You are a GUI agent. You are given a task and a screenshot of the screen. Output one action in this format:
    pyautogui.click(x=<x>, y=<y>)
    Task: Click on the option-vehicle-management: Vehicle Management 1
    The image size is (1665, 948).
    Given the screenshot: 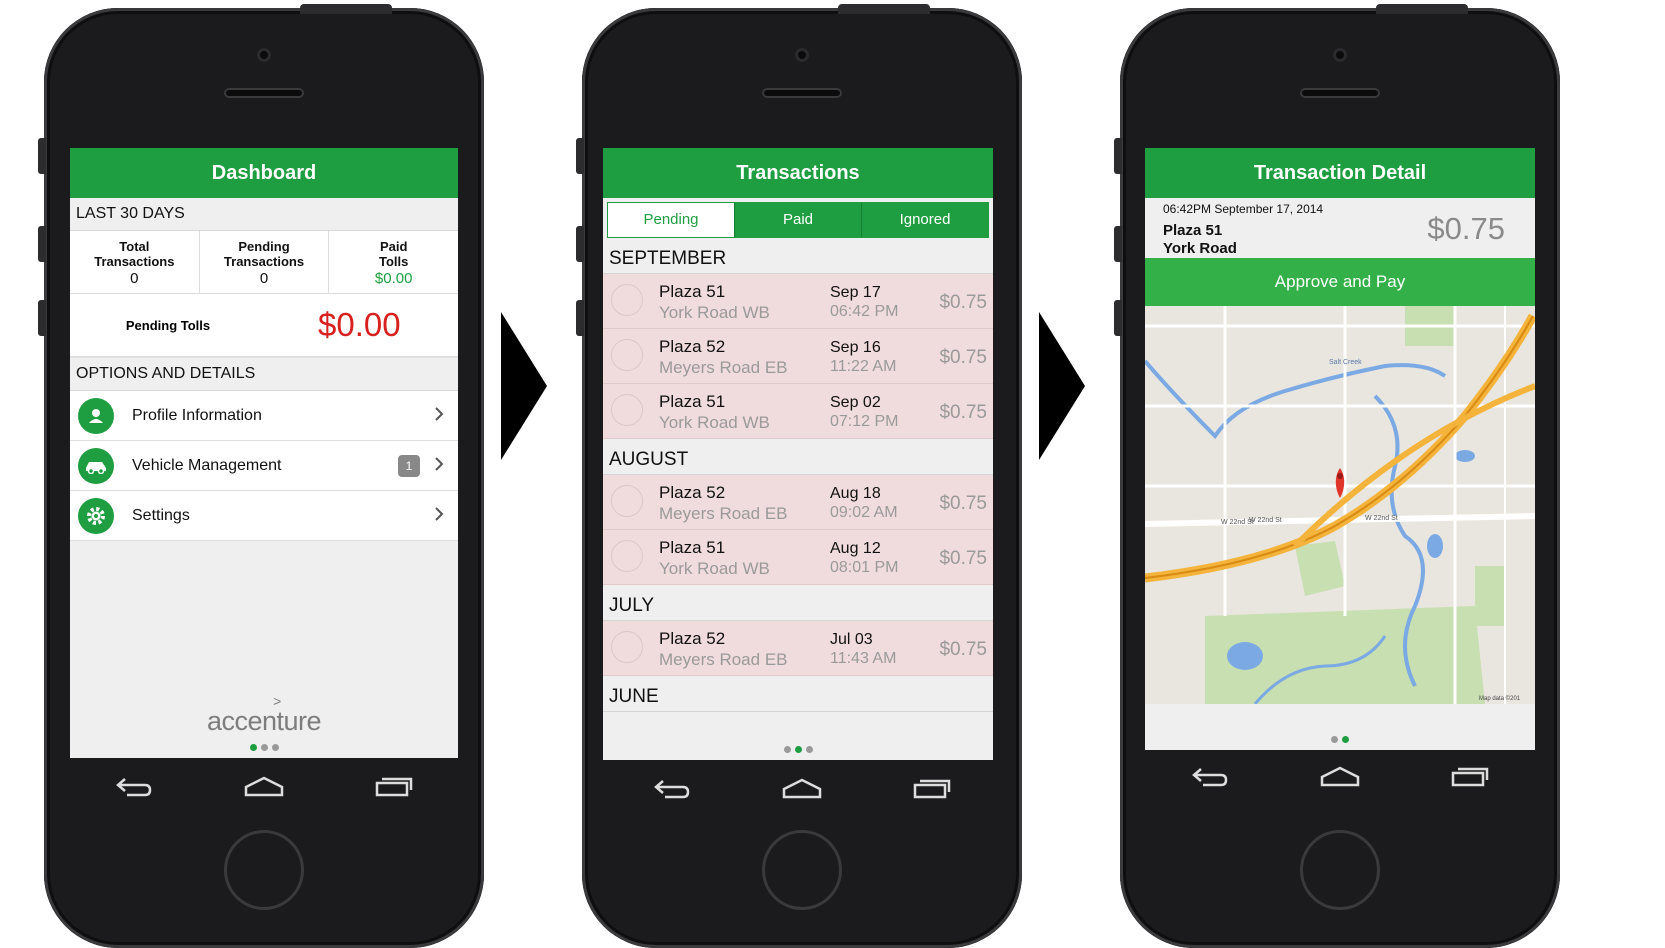 What is the action you would take?
    pyautogui.click(x=264, y=466)
    